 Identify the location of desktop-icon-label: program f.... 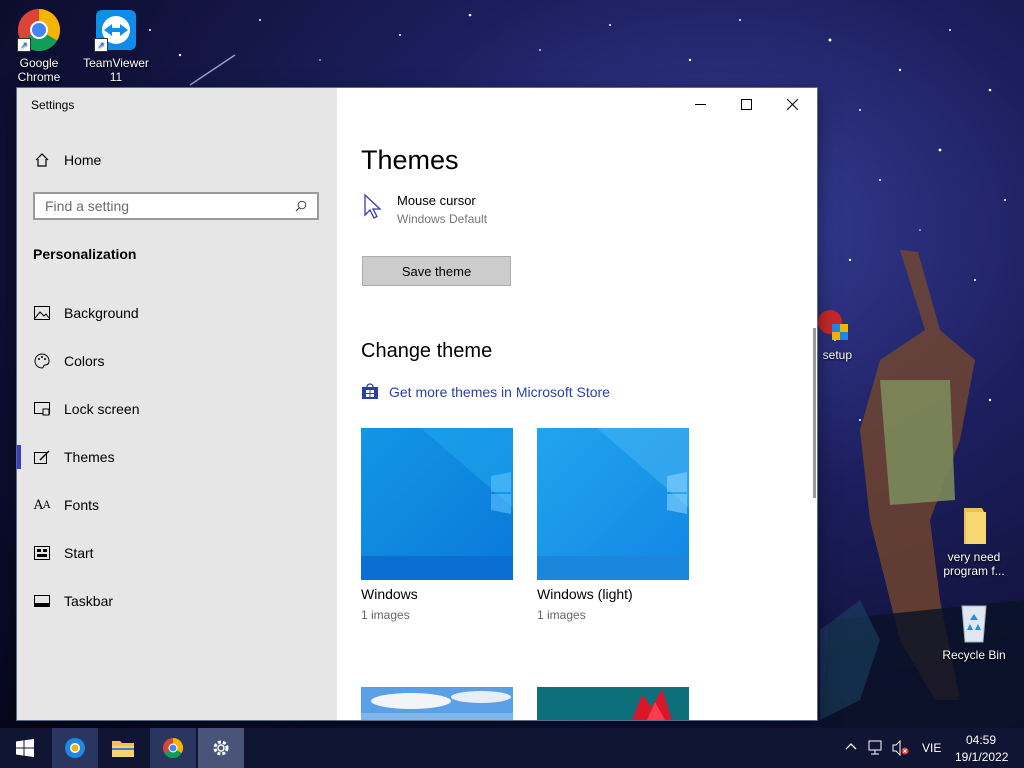
(974, 571).